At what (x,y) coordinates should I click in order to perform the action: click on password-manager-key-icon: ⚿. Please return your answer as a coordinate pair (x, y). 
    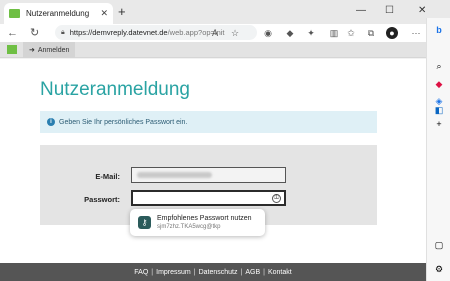
    Looking at the image, I should click on (276, 198).